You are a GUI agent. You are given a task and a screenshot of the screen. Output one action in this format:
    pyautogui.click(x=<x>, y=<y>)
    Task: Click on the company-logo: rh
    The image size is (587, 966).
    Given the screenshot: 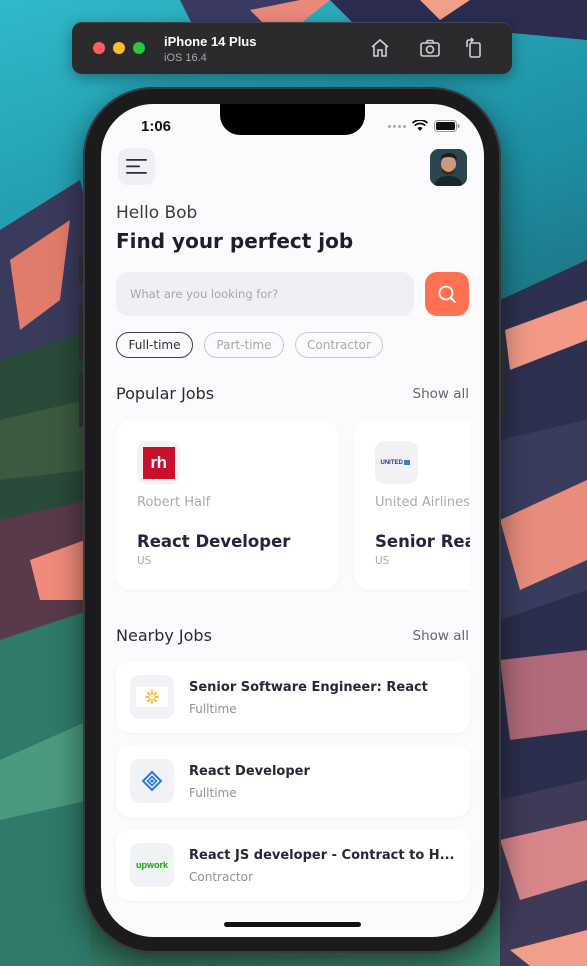 What is the action you would take?
    pyautogui.click(x=158, y=462)
    